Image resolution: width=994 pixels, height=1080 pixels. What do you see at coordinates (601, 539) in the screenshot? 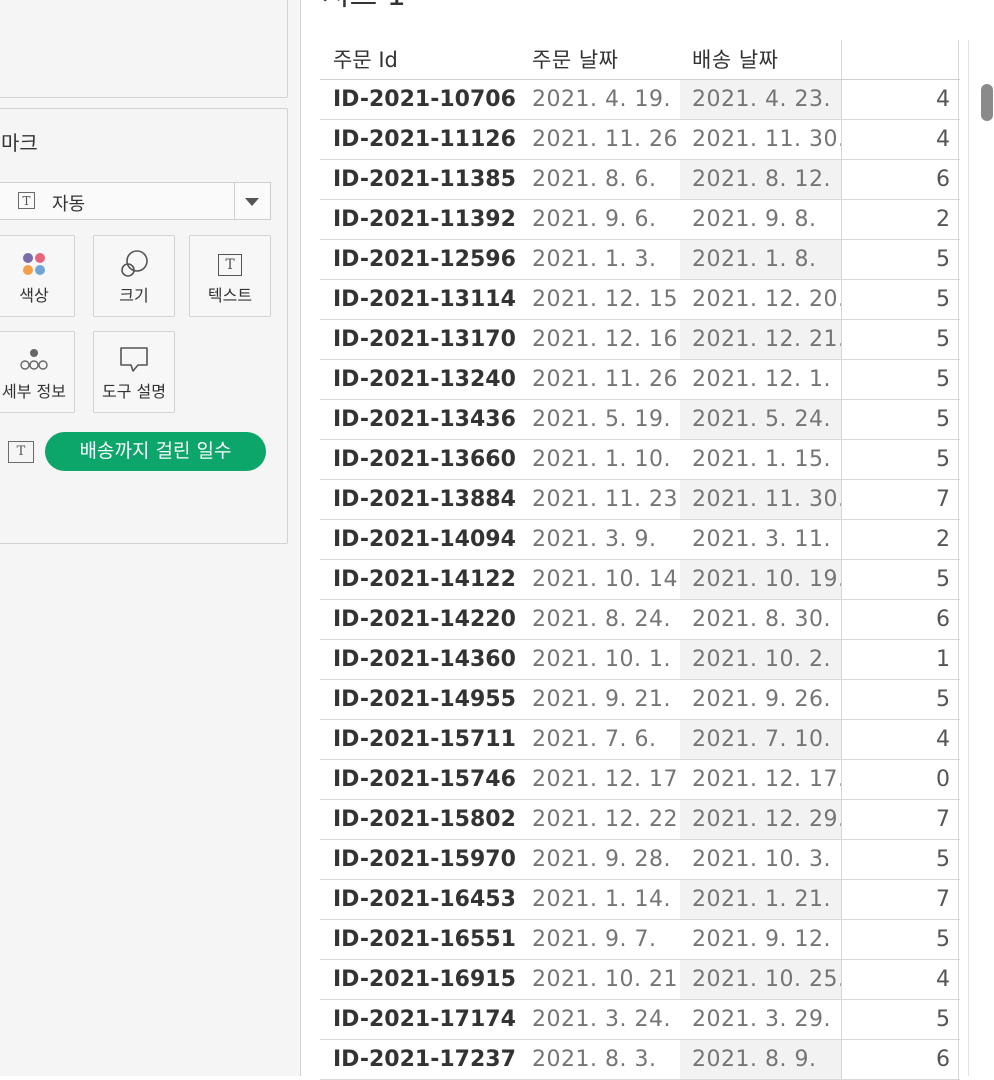
I see `order-date-cell: 2021. 3. 9.` at bounding box center [601, 539].